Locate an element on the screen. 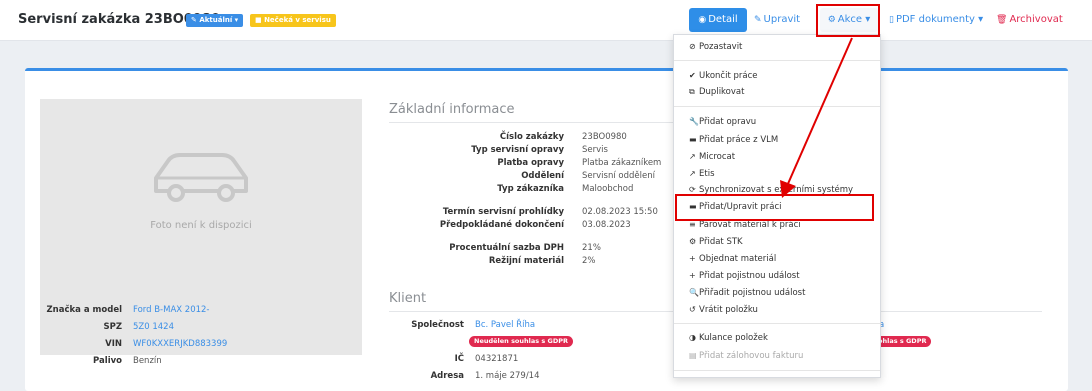 The height and width of the screenshot is (391, 1092). annotation-arrow is located at coordinates (816, 117).